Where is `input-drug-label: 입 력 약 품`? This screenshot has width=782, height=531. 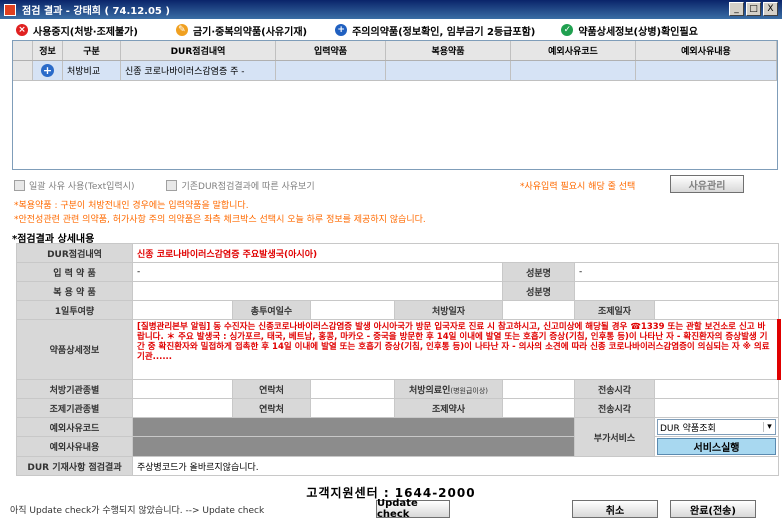
input-drug-label: 입 력 약 품 is located at coordinates (74, 272).